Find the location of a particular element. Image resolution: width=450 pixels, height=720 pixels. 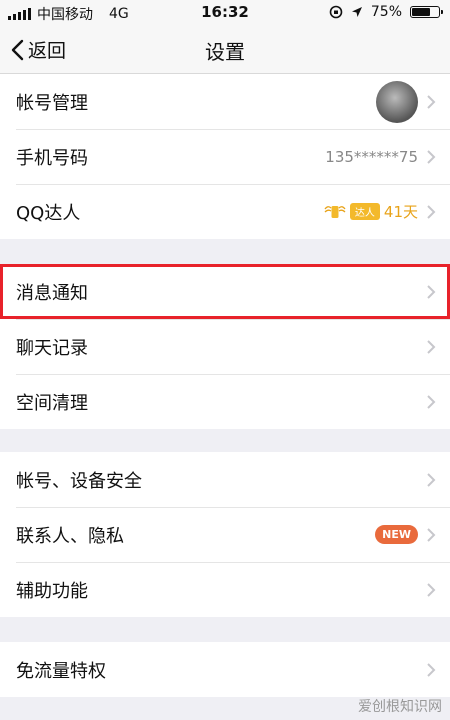

free-data-privilege-row: 免流量特权 is located at coordinates (225, 669).